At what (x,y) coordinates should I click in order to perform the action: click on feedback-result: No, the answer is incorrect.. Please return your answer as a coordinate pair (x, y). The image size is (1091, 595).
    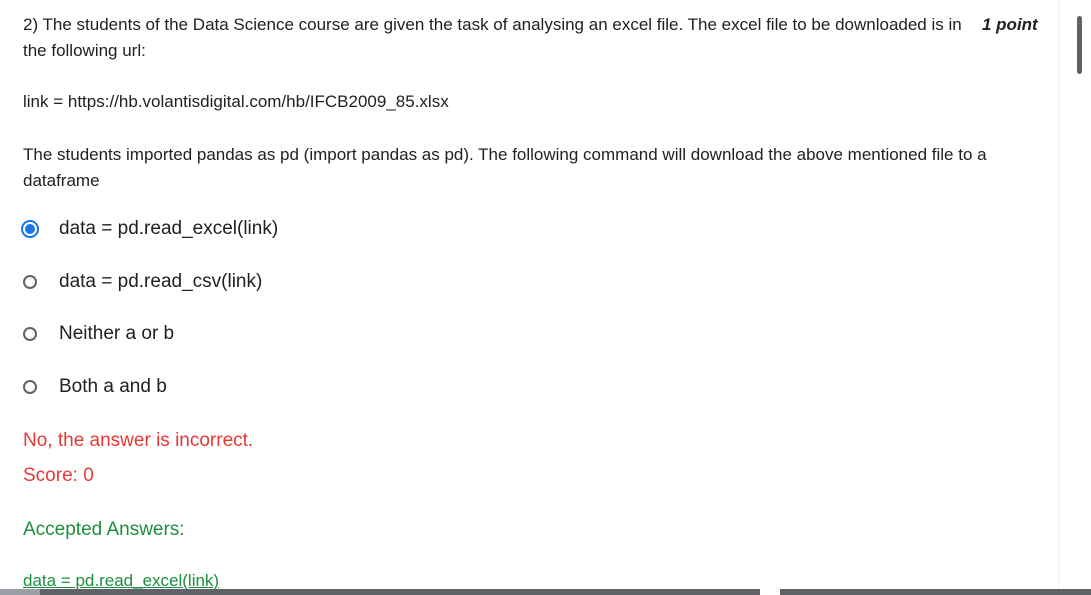
    Looking at the image, I should click on (138, 440).